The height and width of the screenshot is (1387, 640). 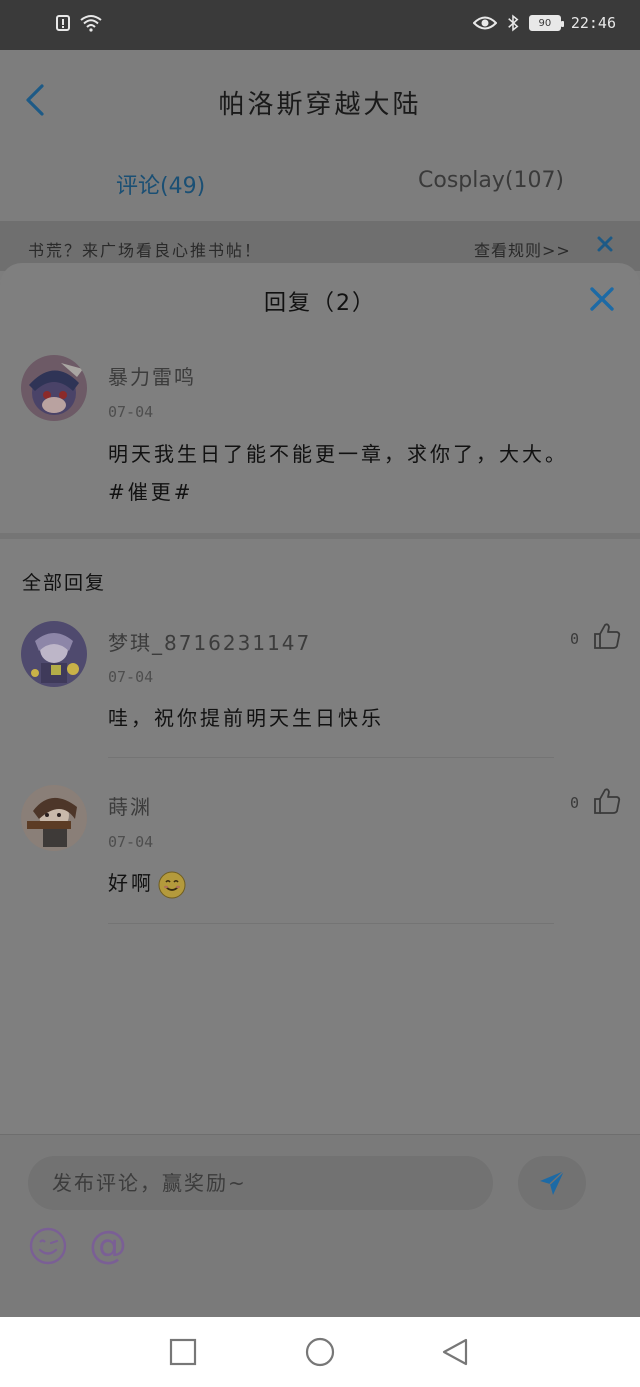 I want to click on page-header: 帕洛斯穿越大陆, so click(x=320, y=92).